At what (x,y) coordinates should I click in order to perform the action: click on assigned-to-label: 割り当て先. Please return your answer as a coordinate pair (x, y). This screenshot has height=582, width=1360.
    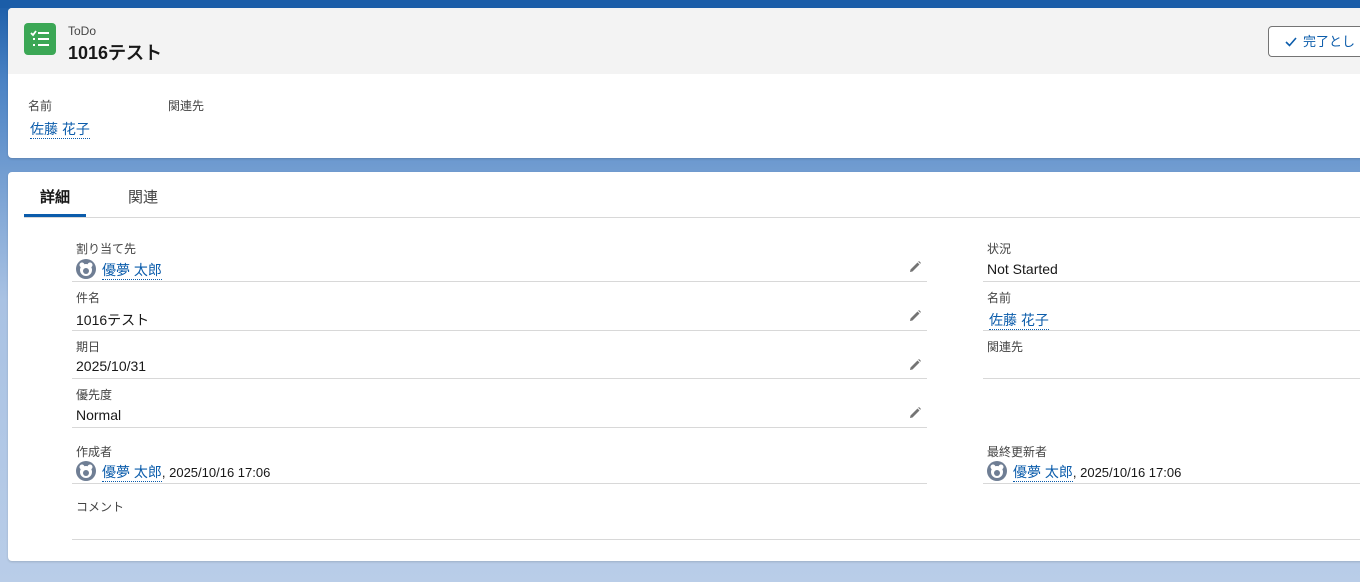
    Looking at the image, I should click on (106, 249).